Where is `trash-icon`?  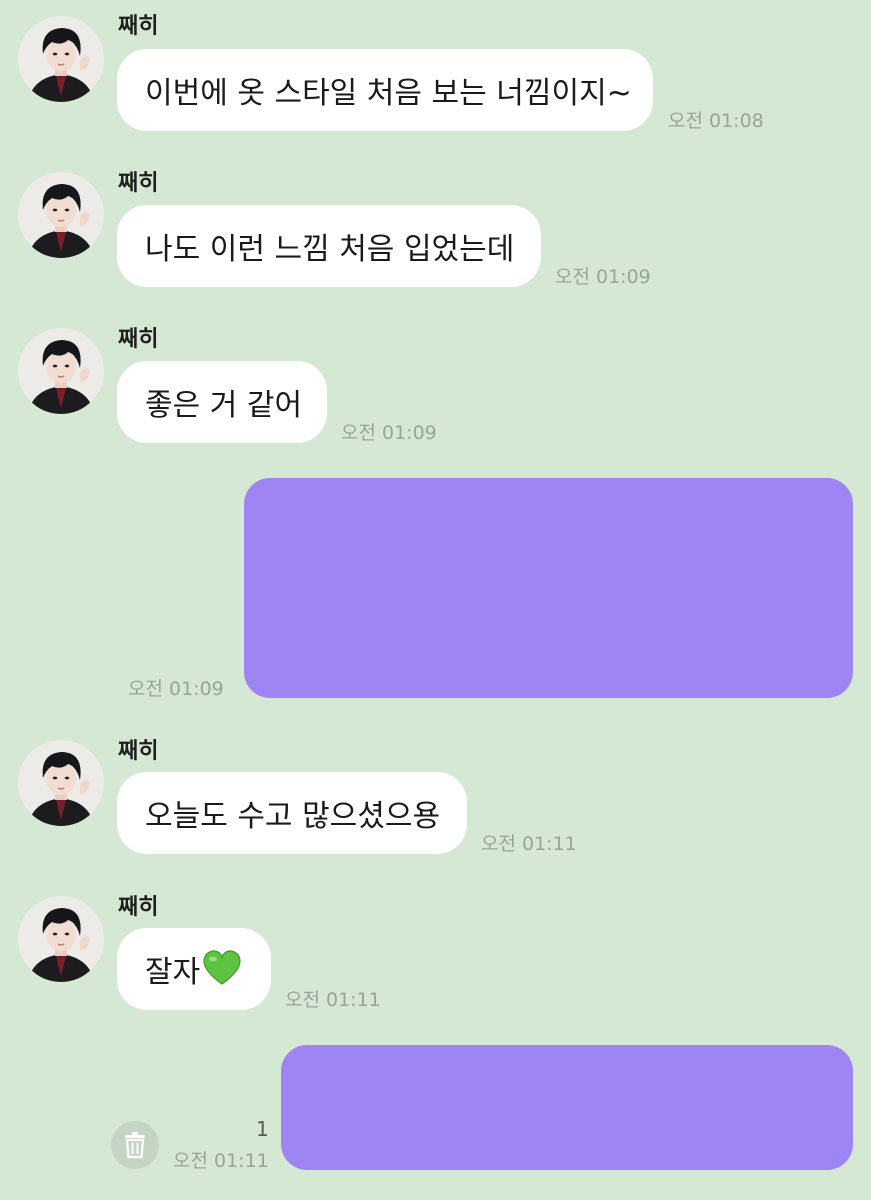
trash-icon is located at coordinates (135, 1145).